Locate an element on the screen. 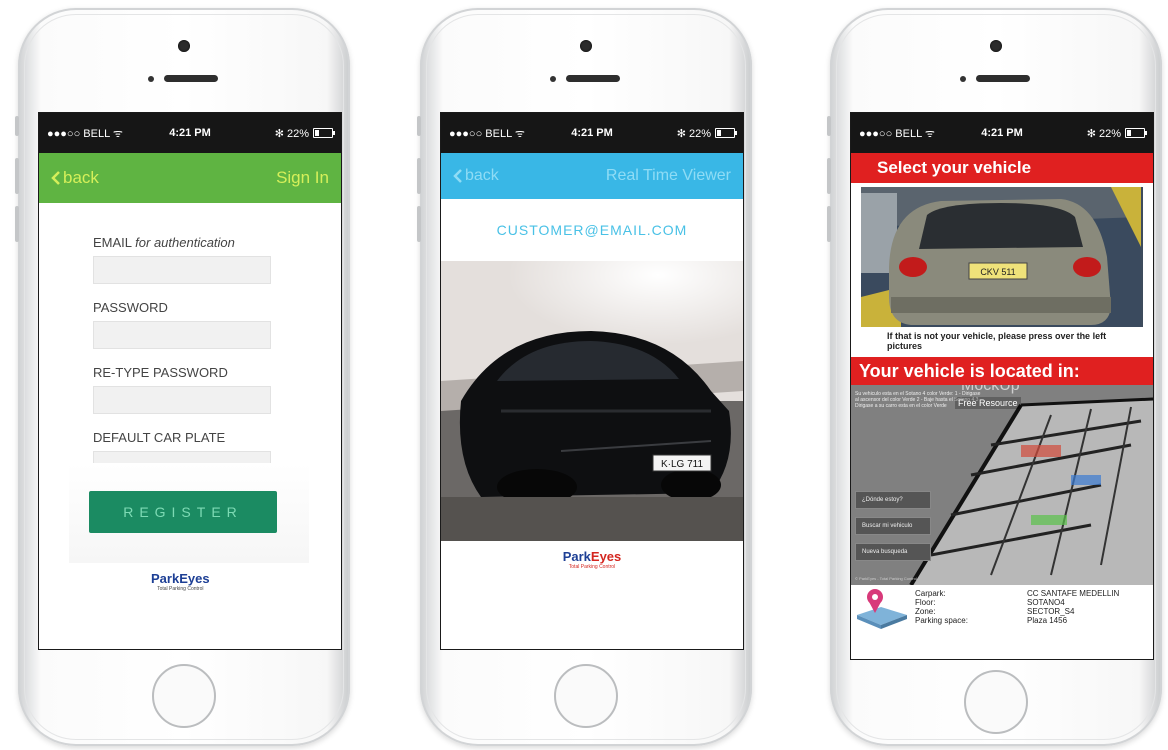  nav-bar: back Real Time Viewer is located at coordinates (592, 176).